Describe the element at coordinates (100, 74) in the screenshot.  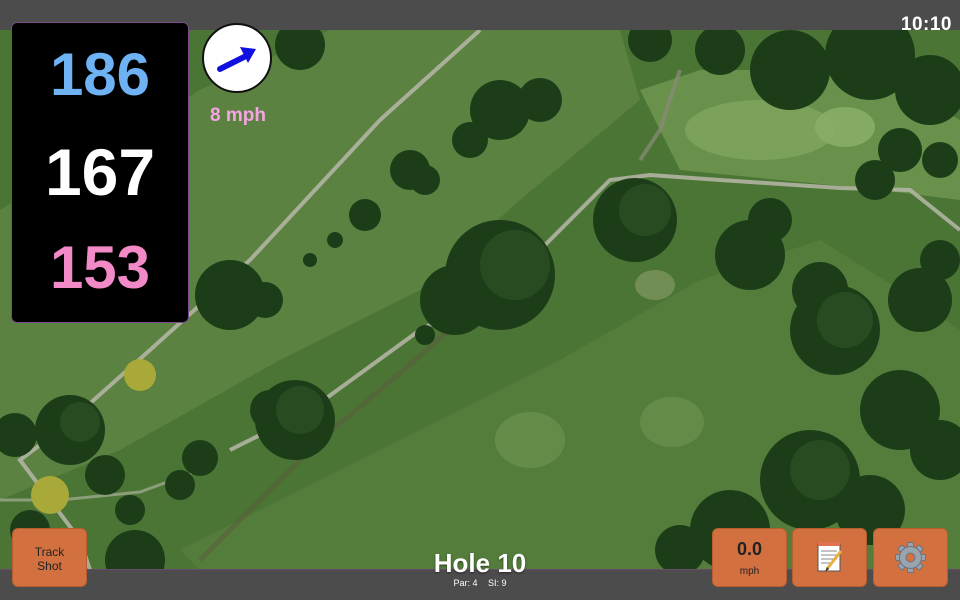
I see `back-distance: 186` at that location.